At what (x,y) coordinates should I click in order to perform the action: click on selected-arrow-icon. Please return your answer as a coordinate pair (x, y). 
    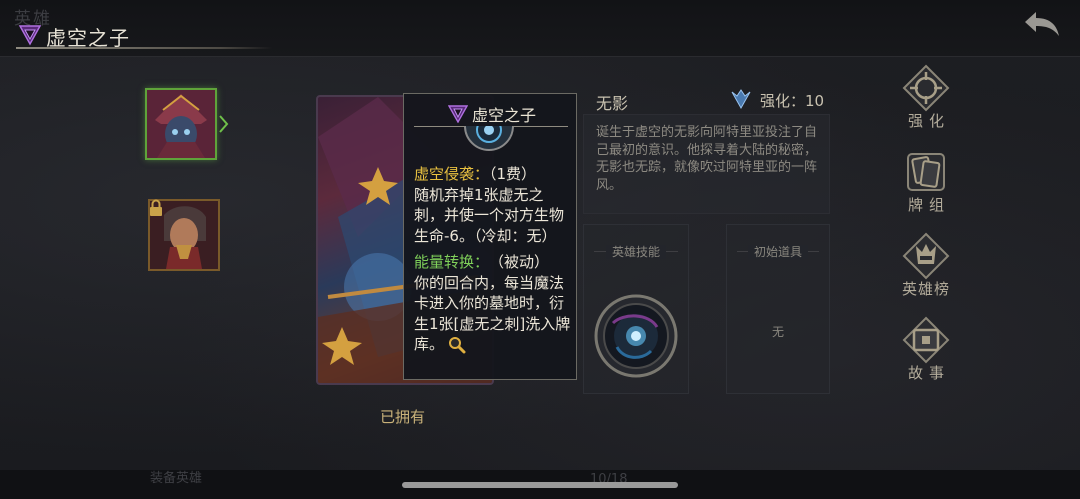
    Looking at the image, I should click on (224, 124).